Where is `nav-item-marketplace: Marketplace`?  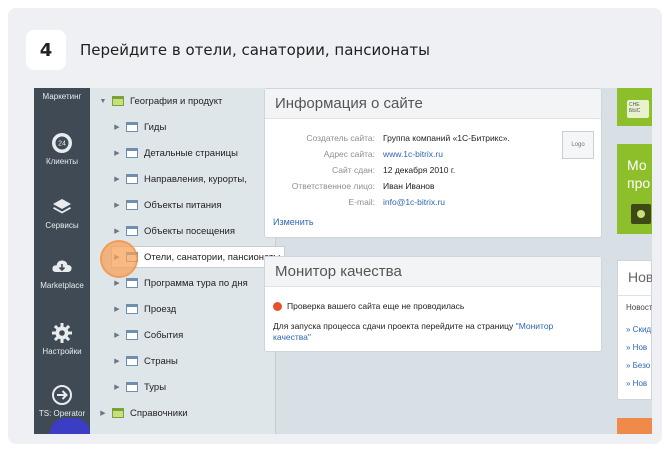
nav-item-marketplace: Marketplace is located at coordinates (62, 273).